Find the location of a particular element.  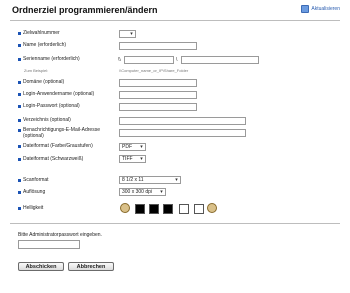

refresh-icon is located at coordinates (305, 9).